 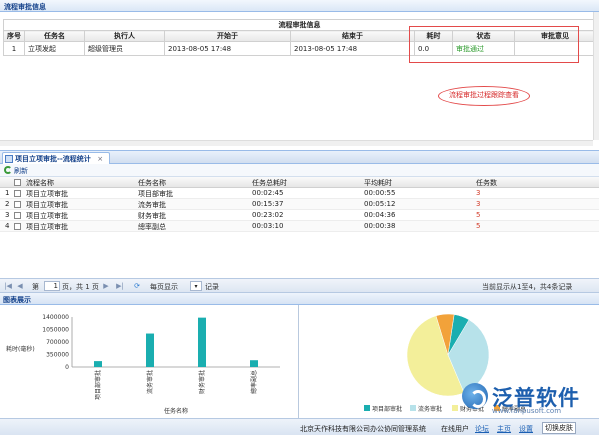 What do you see at coordinates (55, 330) in the screenshot?
I see `y-tick-label: 1050000` at bounding box center [55, 330].